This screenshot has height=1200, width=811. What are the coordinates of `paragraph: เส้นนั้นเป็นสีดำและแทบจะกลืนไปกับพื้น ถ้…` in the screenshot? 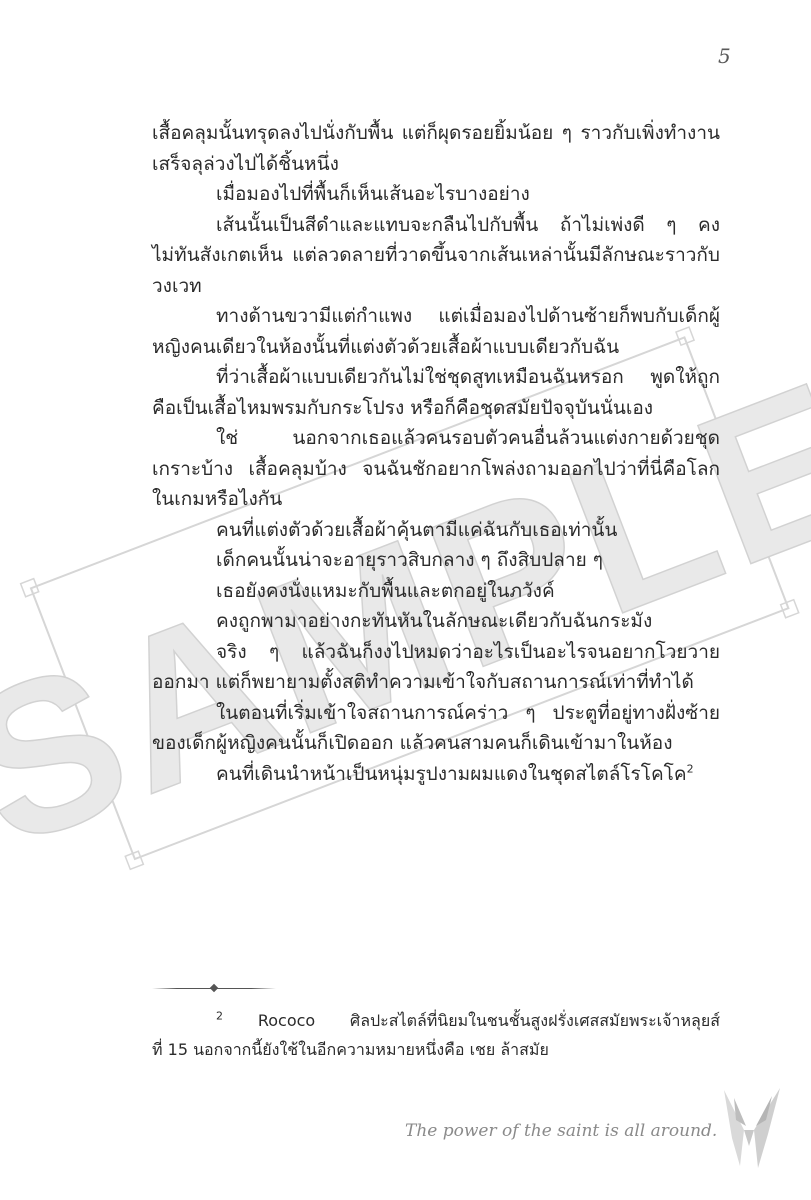 It's located at (436, 255).